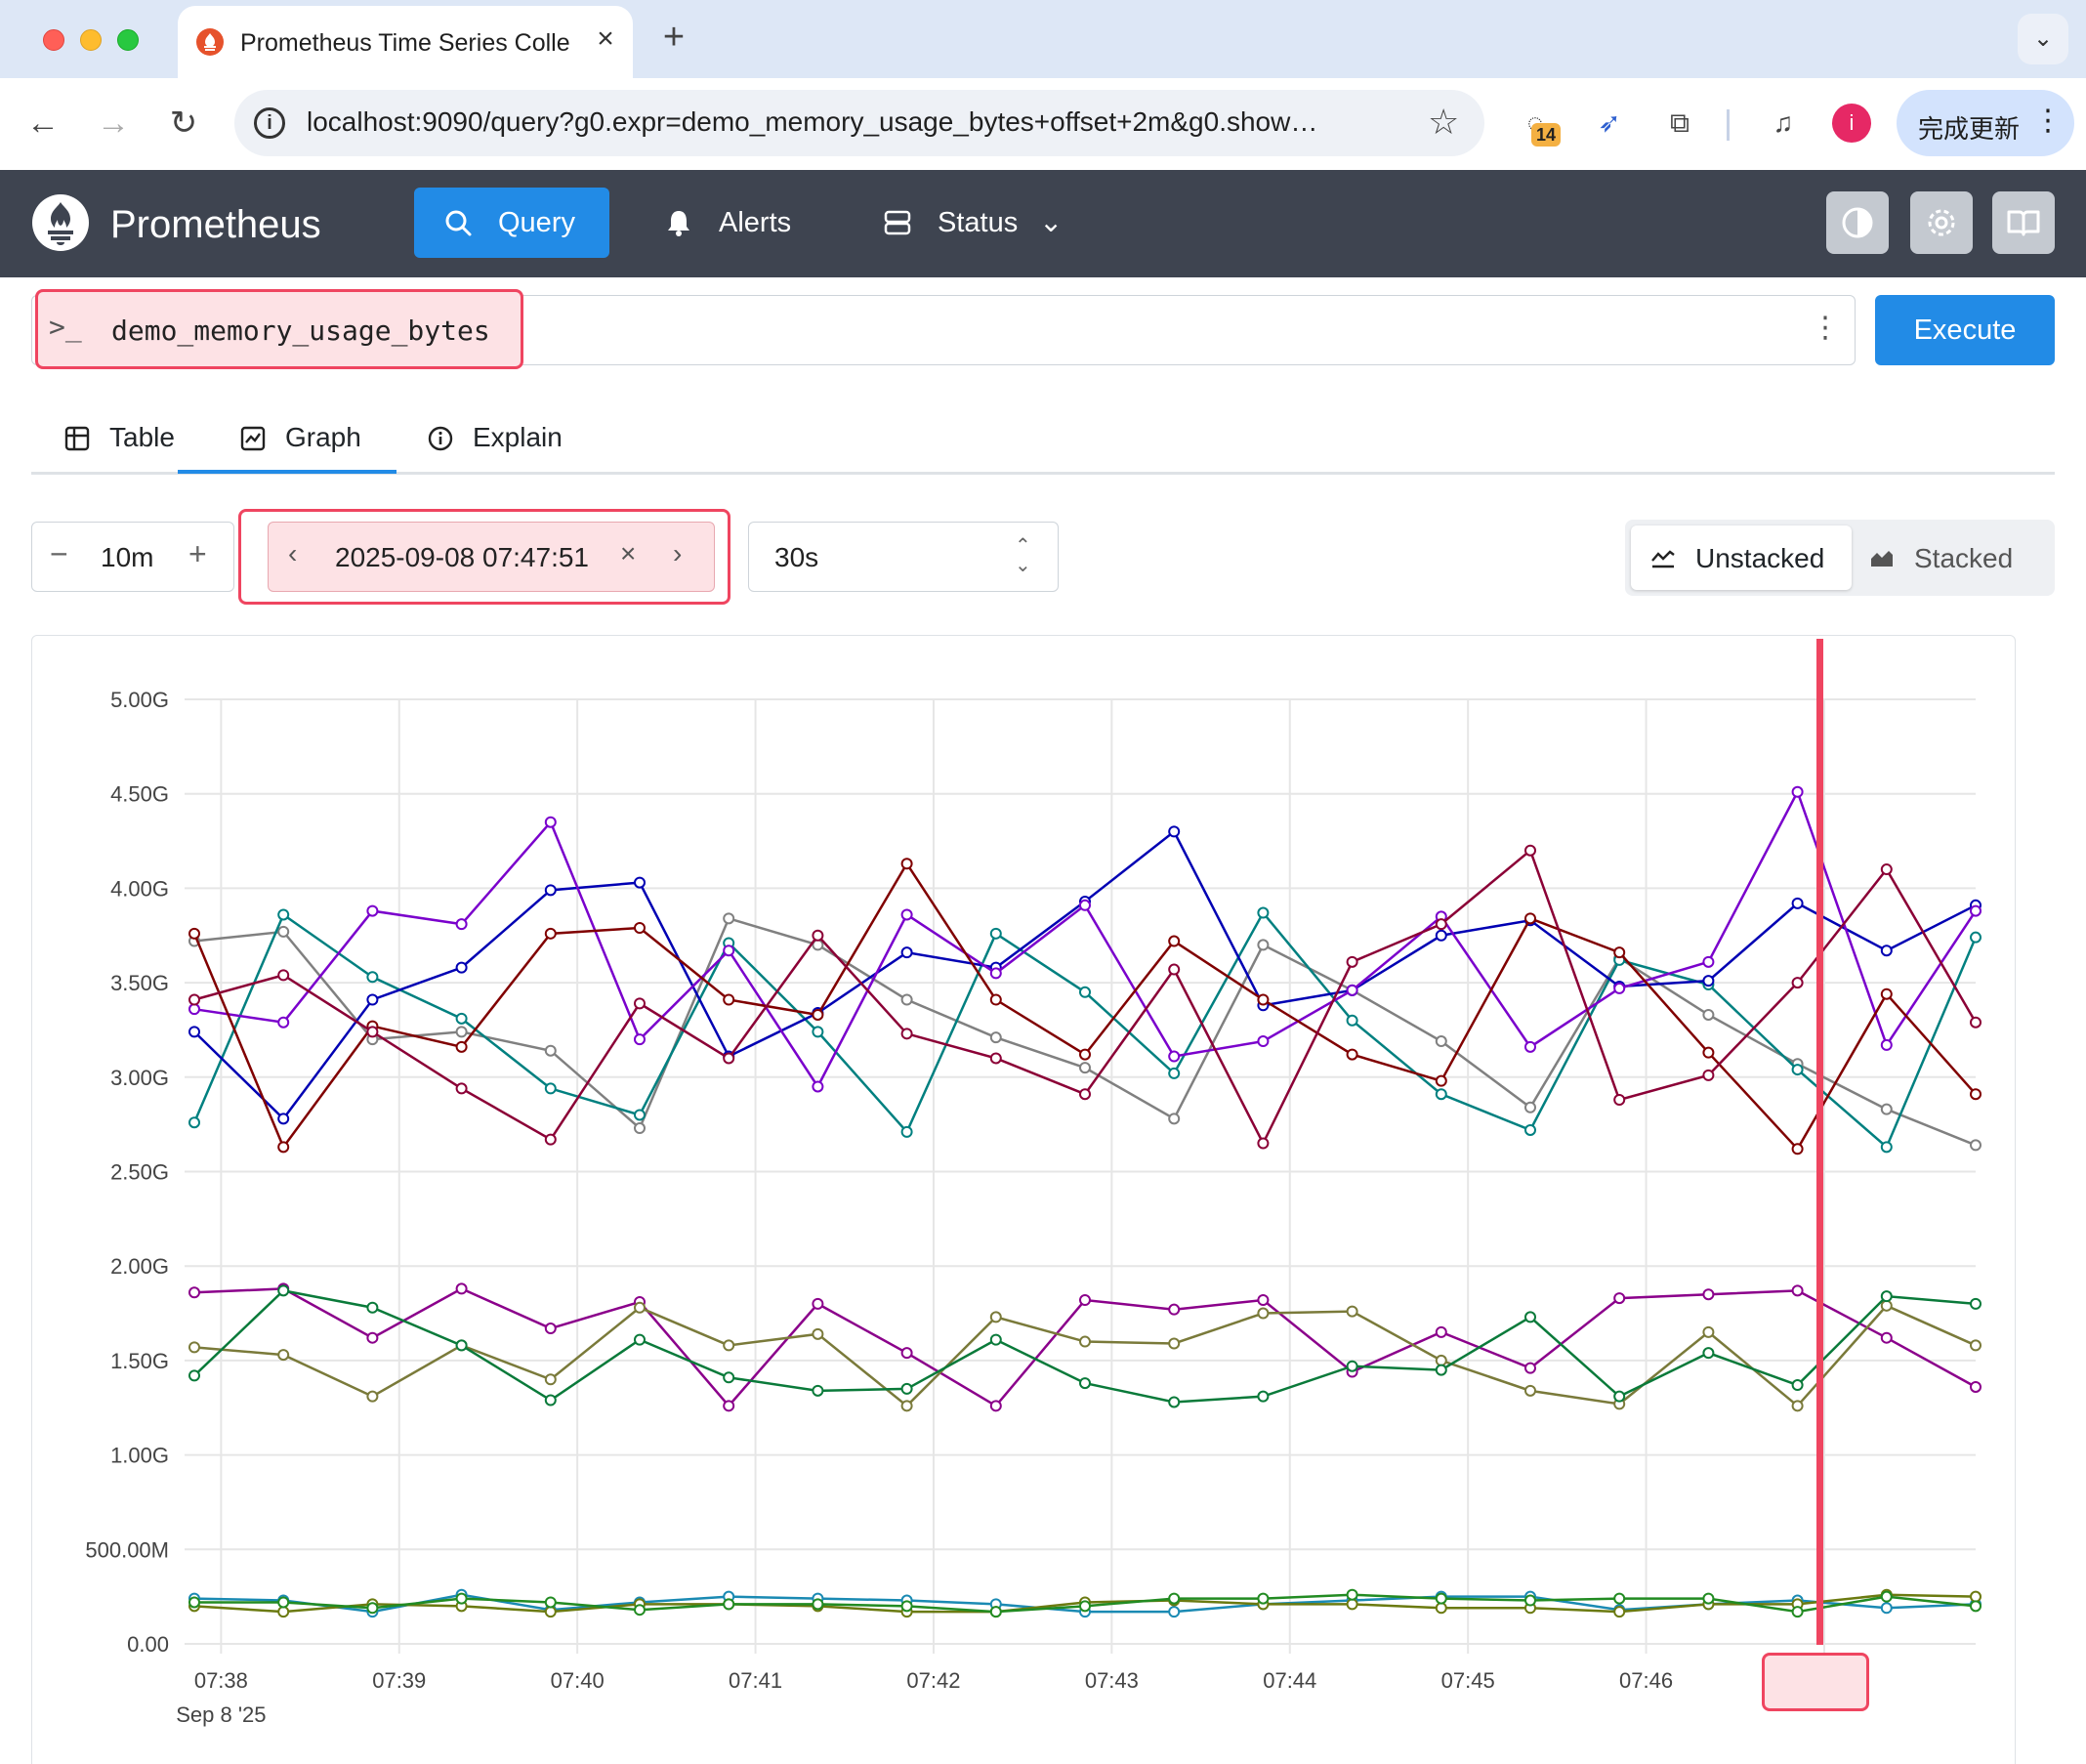 The width and height of the screenshot is (2086, 1764). What do you see at coordinates (440, 438) in the screenshot?
I see `info-circle-icon` at bounding box center [440, 438].